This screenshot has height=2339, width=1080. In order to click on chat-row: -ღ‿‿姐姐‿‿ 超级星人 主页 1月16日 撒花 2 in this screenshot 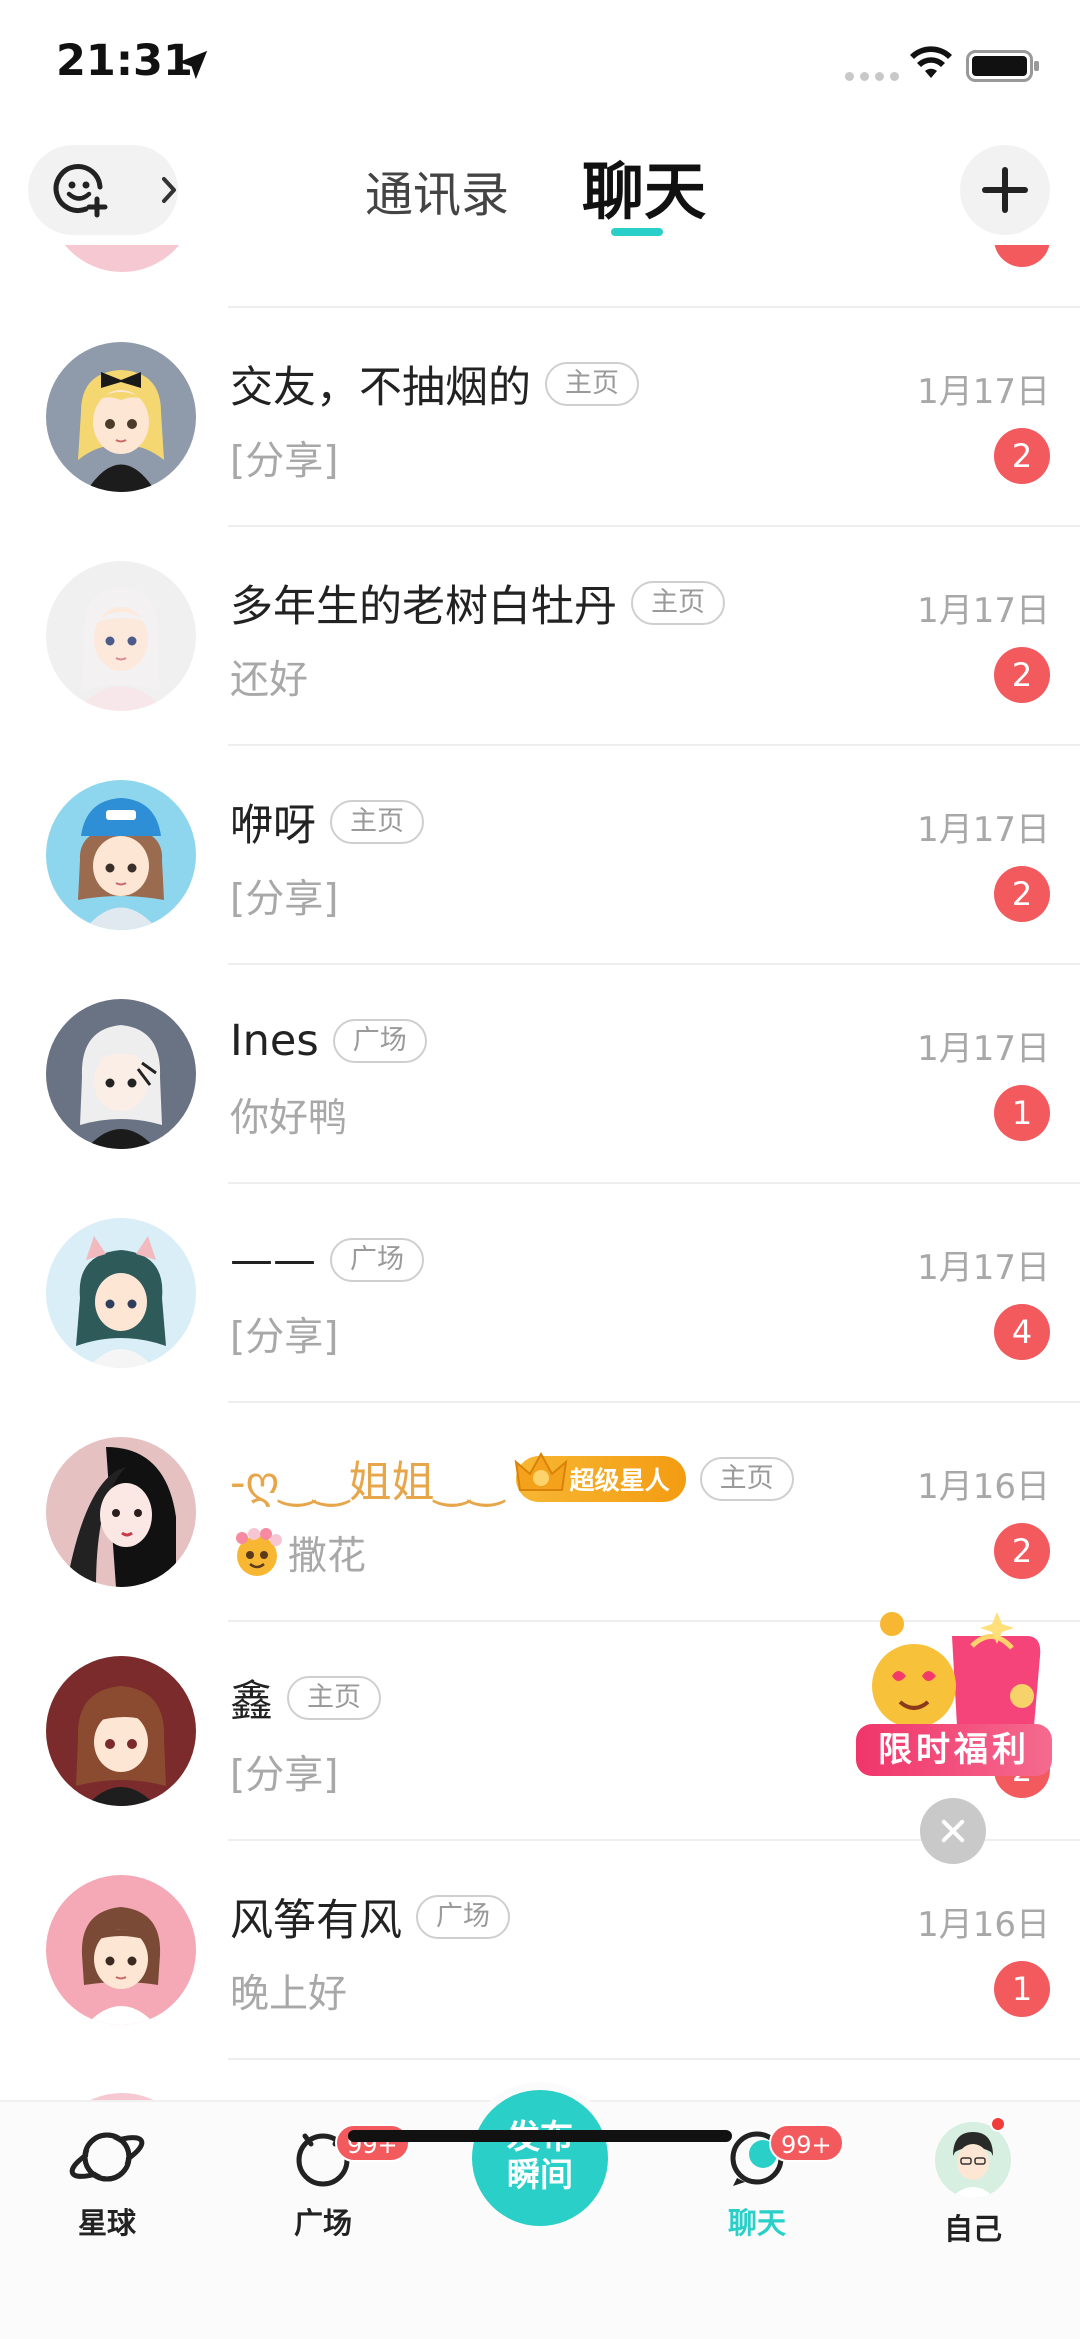, I will do `click(540, 1512)`.